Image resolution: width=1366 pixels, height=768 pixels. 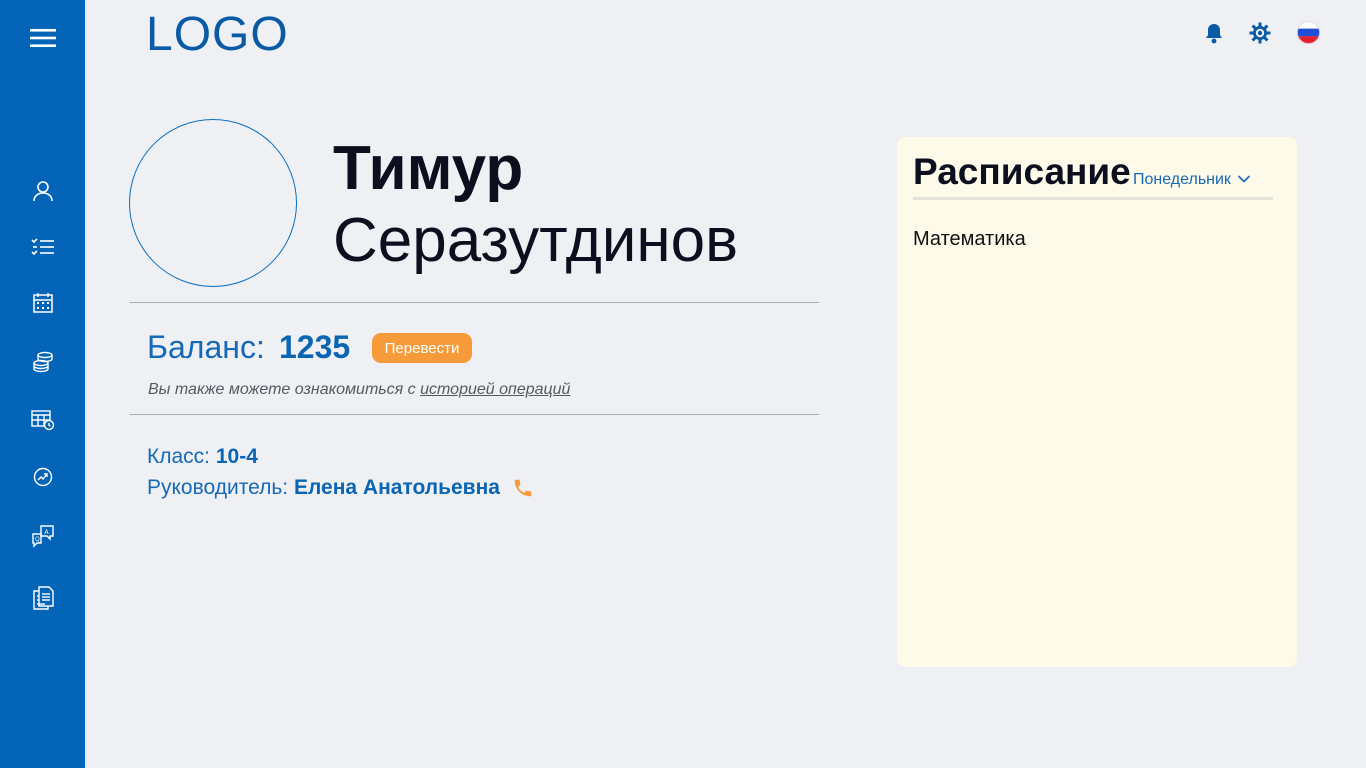 I want to click on calendar-icon, so click(x=43, y=303).